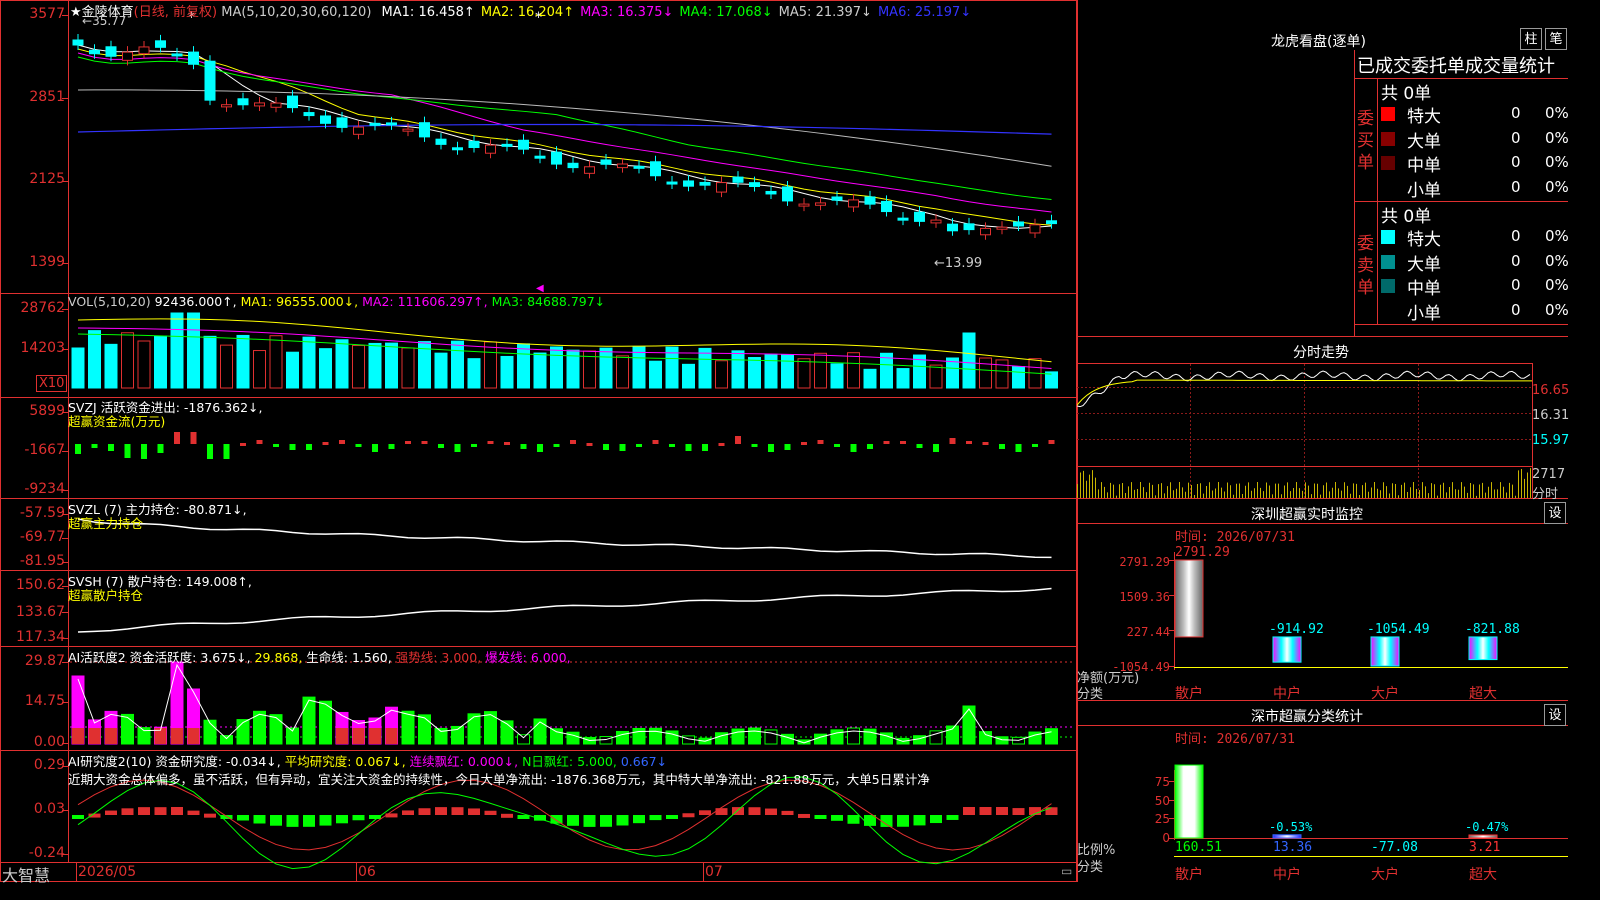 Image resolution: width=1600 pixels, height=900 pixels. What do you see at coordinates (175, 12) in the screenshot?
I see `period-label: (日线, 前复权)` at bounding box center [175, 12].